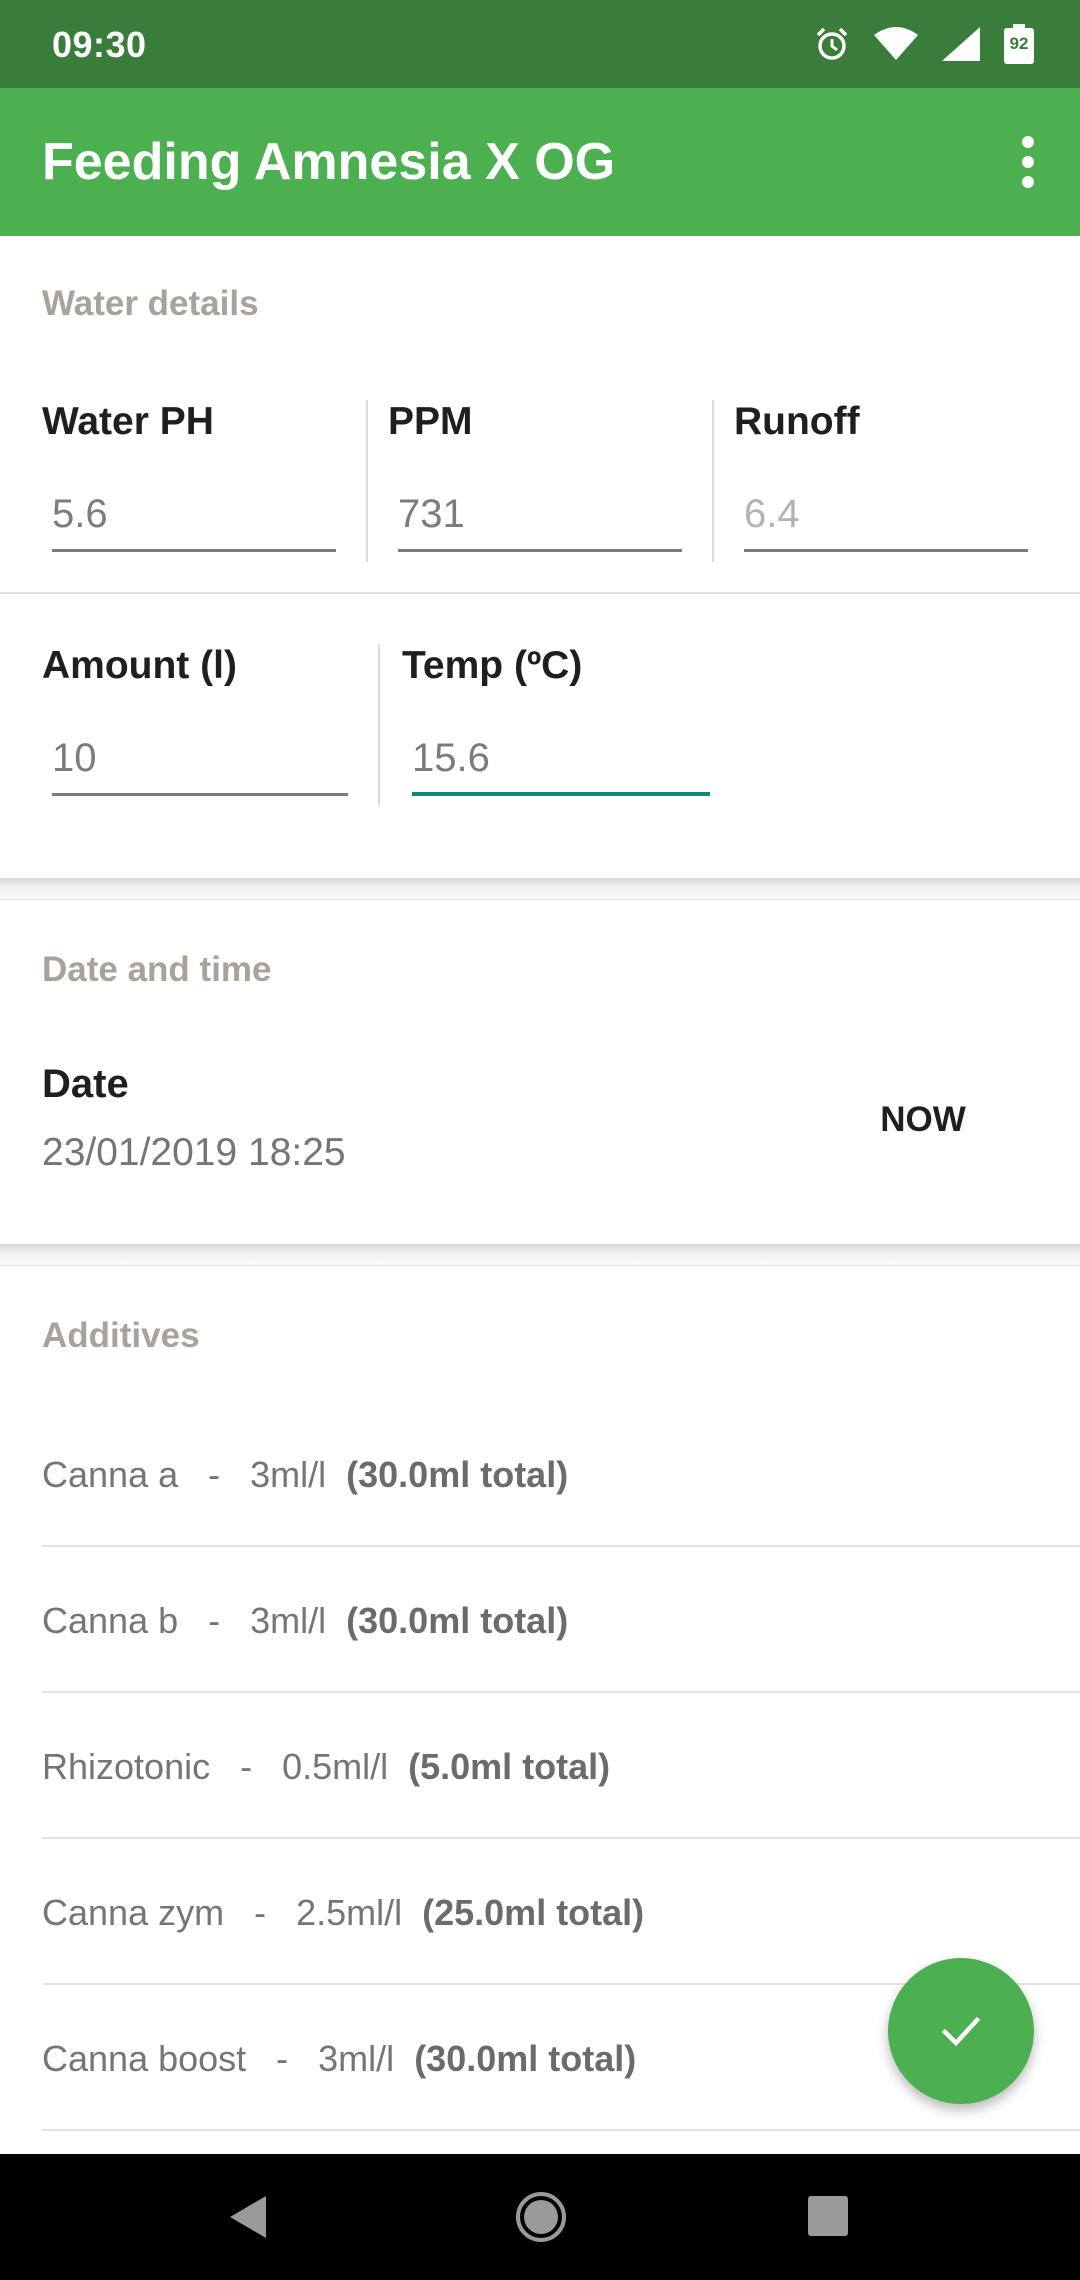 This screenshot has height=2280, width=1080. I want to click on additive-rate: 2.5ml/l, so click(349, 1912).